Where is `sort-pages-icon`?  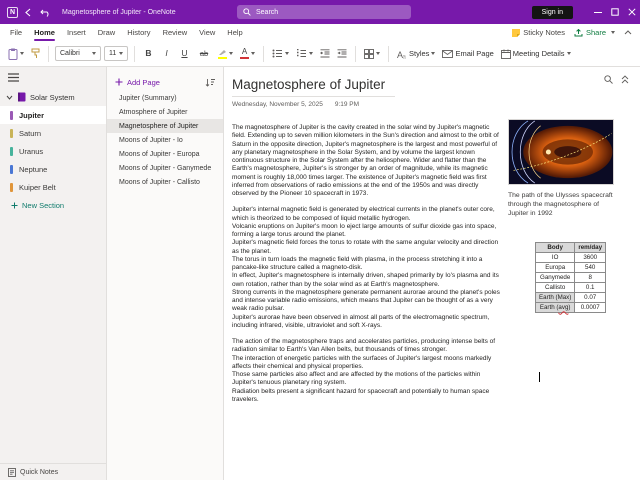
sort-pages-icon is located at coordinates (210, 82).